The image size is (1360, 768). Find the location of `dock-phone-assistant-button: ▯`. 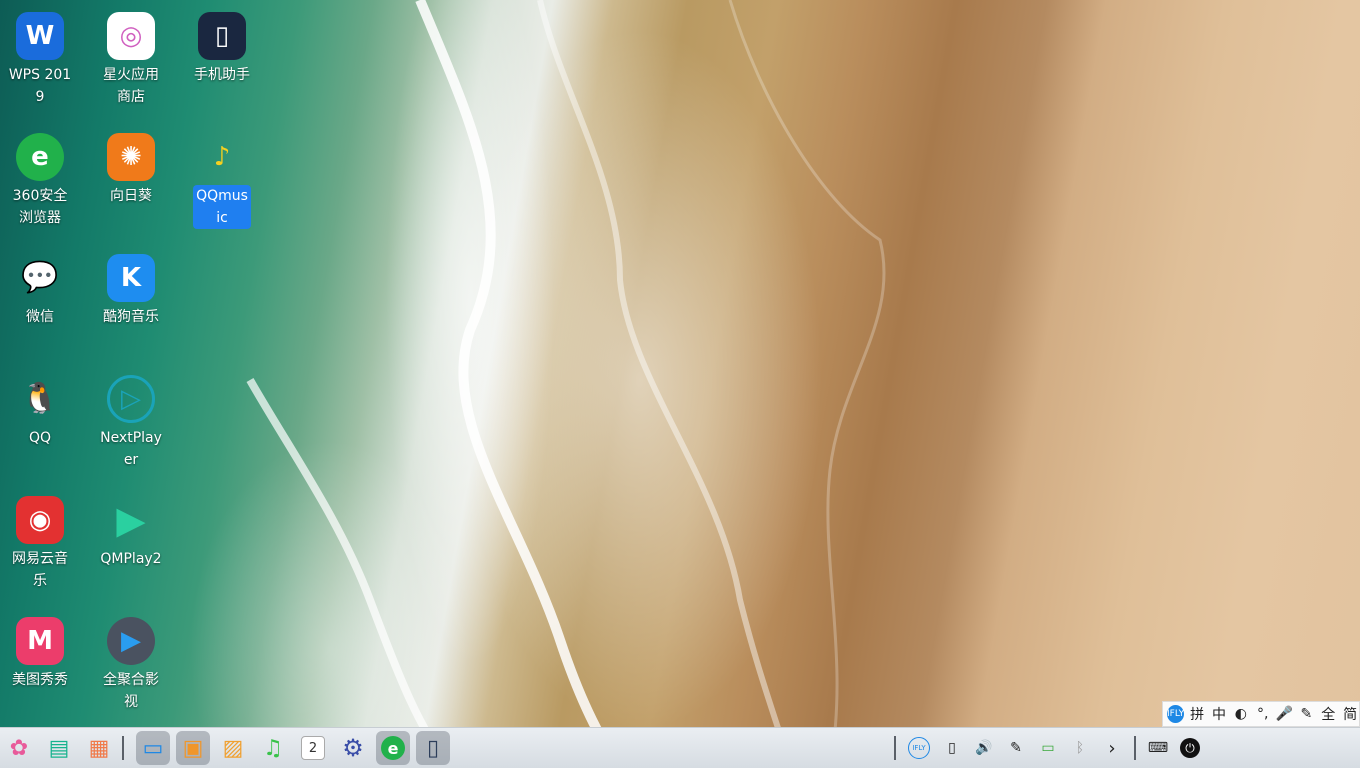

dock-phone-assistant-button: ▯ is located at coordinates (433, 748).